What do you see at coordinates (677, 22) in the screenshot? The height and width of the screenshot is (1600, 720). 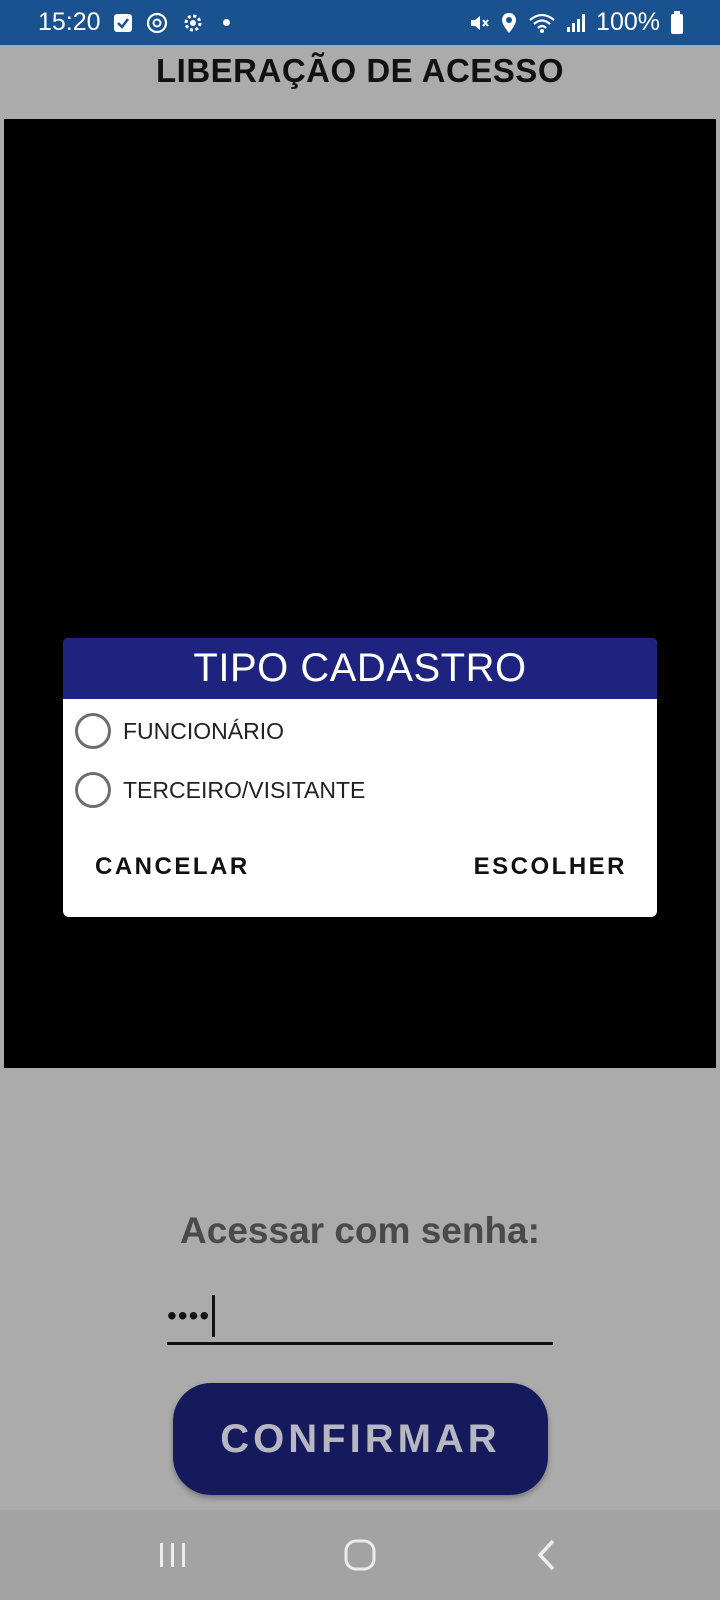 I see `battery-icon` at bounding box center [677, 22].